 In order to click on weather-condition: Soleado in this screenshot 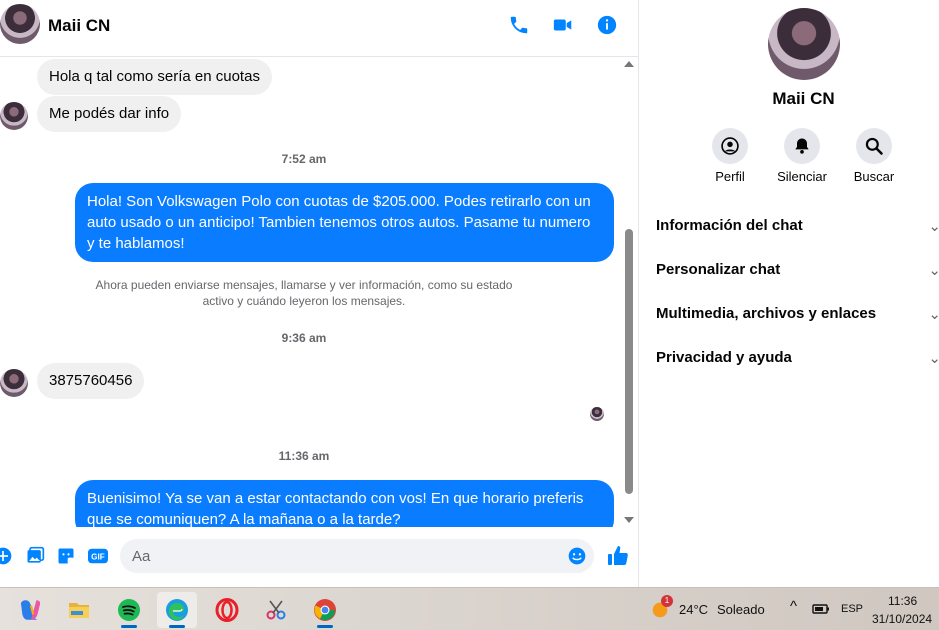, I will do `click(741, 609)`.